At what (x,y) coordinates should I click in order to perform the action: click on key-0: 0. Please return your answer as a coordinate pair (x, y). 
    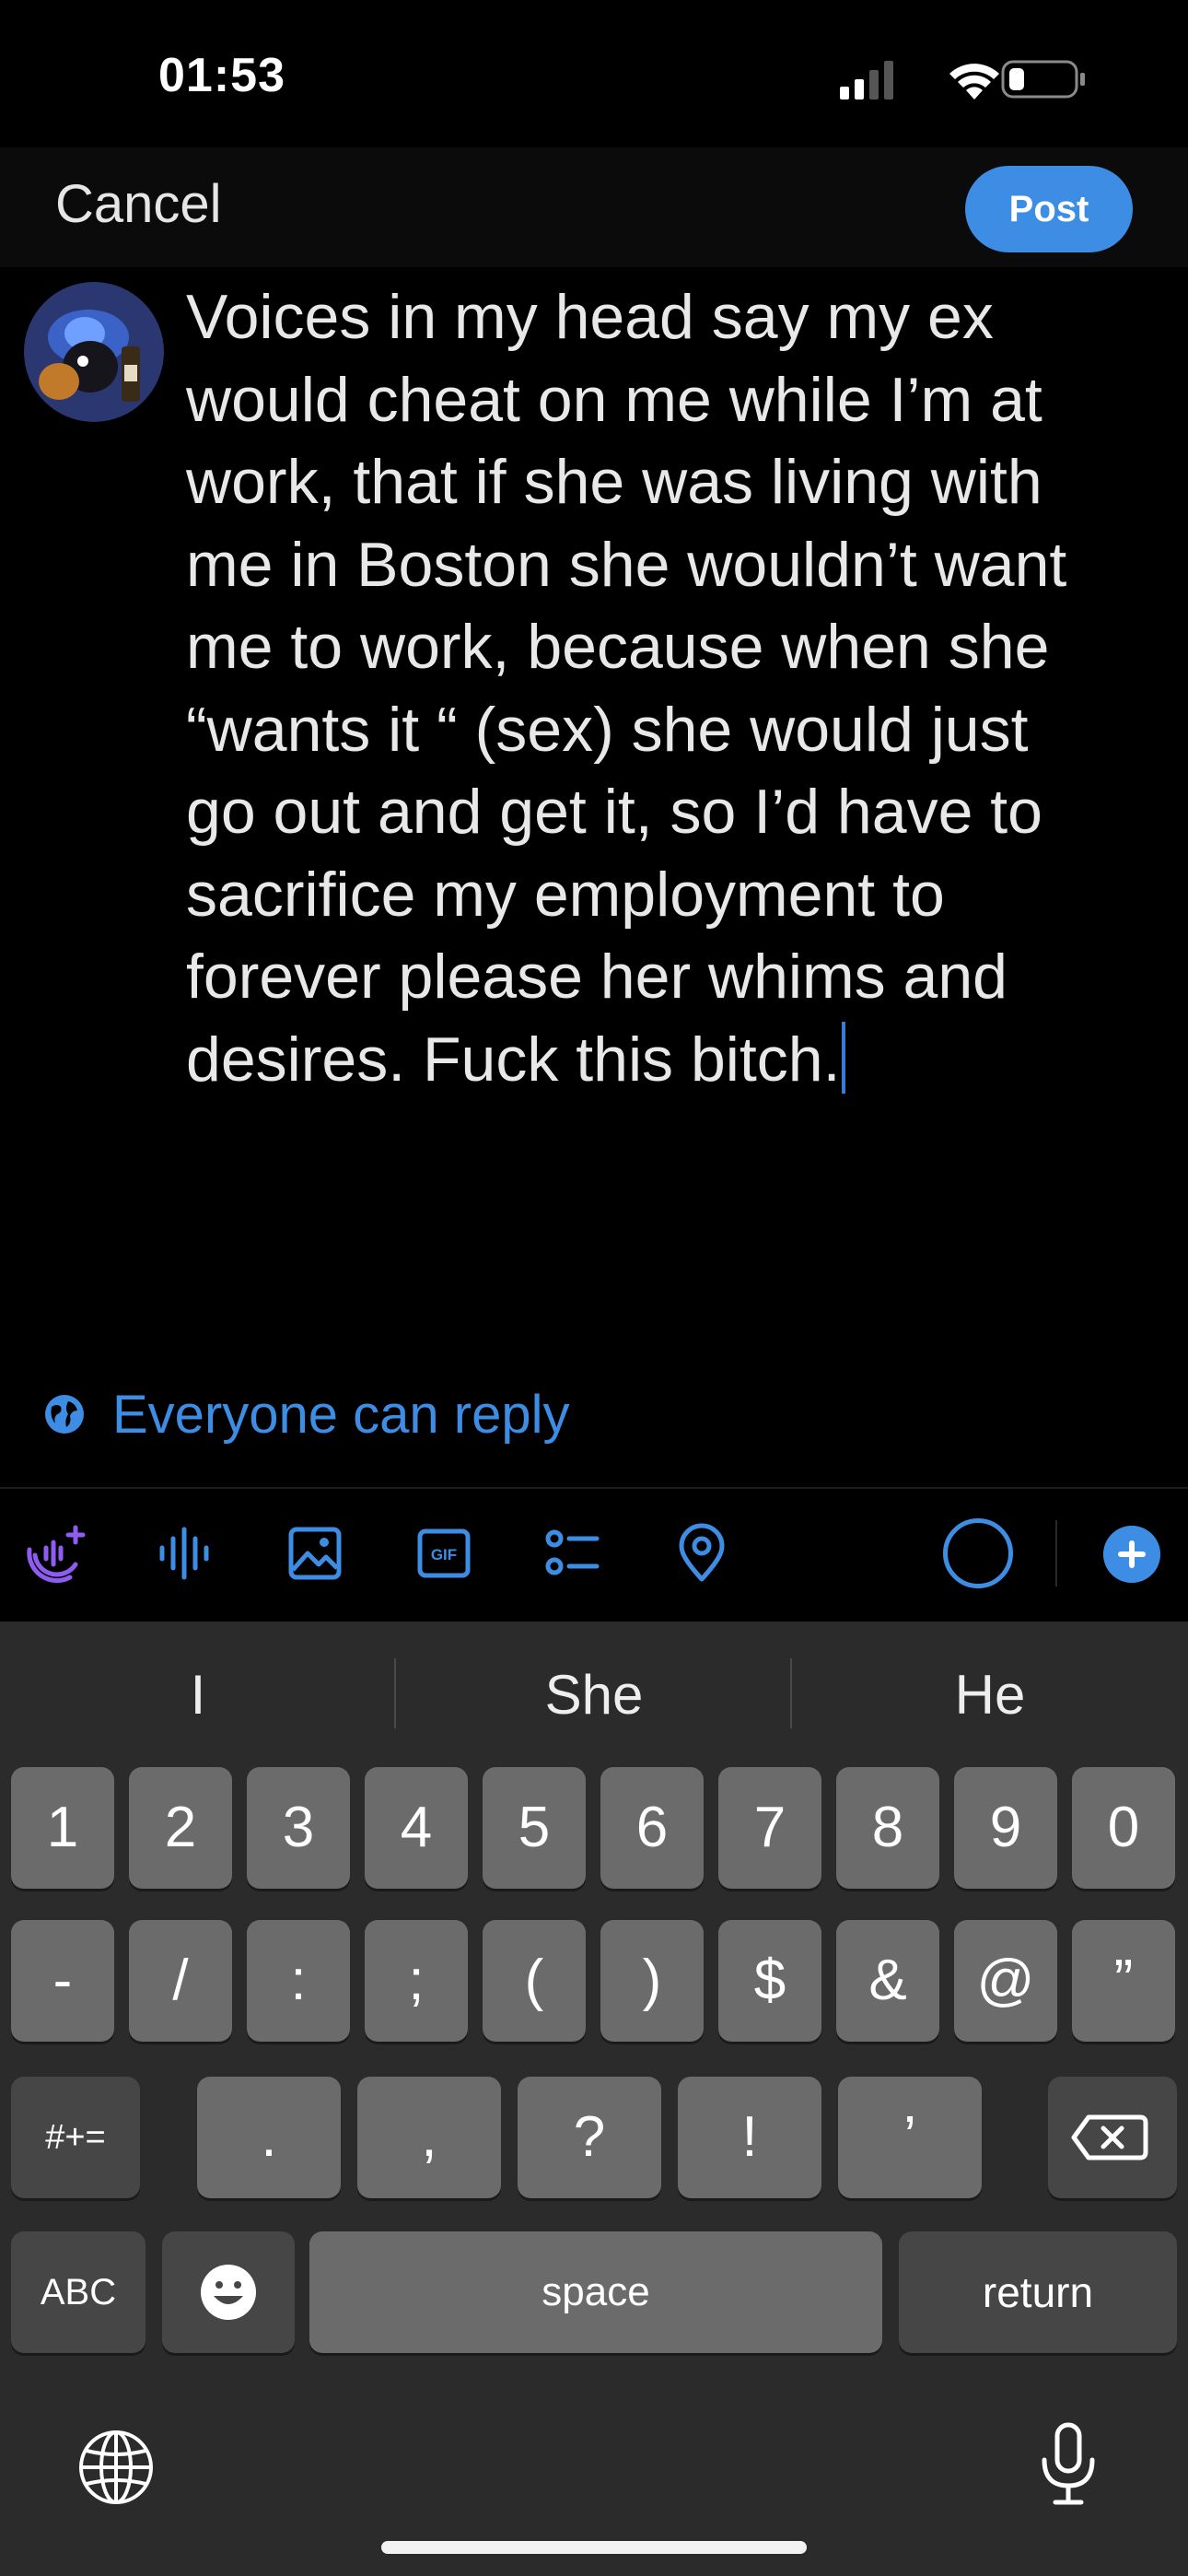
    Looking at the image, I should click on (1123, 1828).